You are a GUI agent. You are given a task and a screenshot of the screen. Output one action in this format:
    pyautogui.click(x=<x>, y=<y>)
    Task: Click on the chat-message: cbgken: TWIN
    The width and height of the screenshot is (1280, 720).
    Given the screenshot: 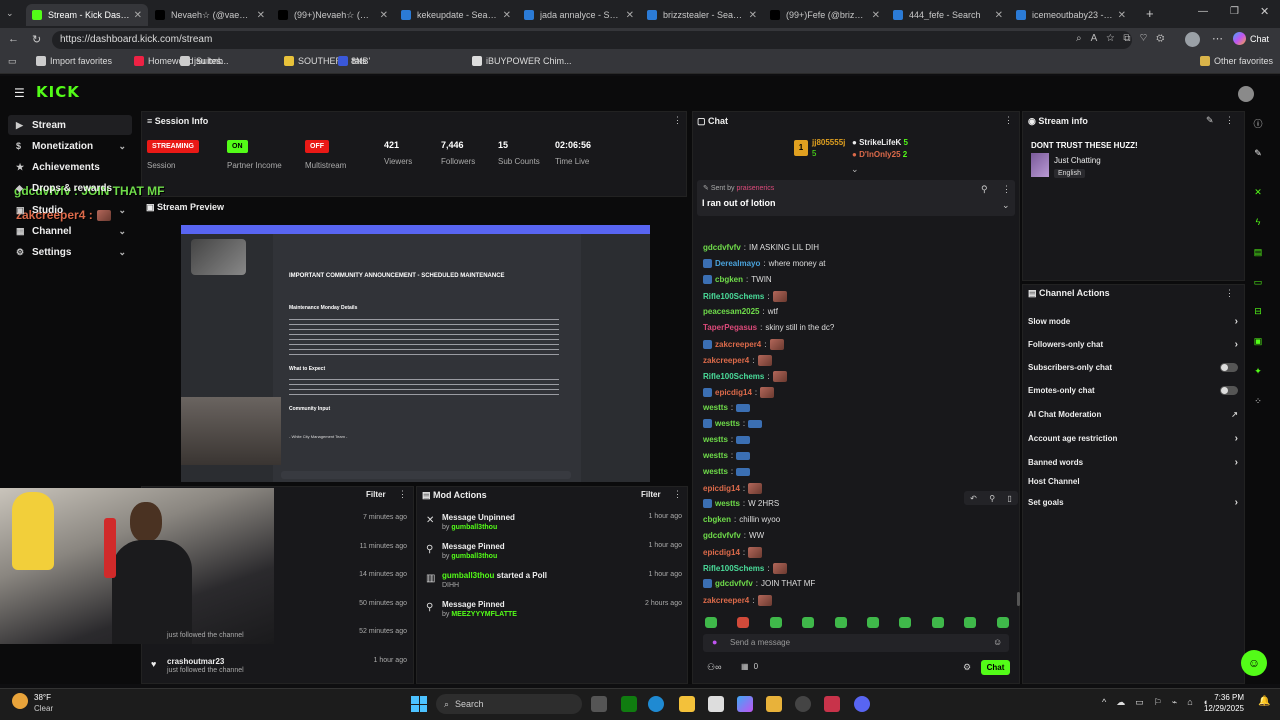 What is the action you would take?
    pyautogui.click(x=737, y=279)
    